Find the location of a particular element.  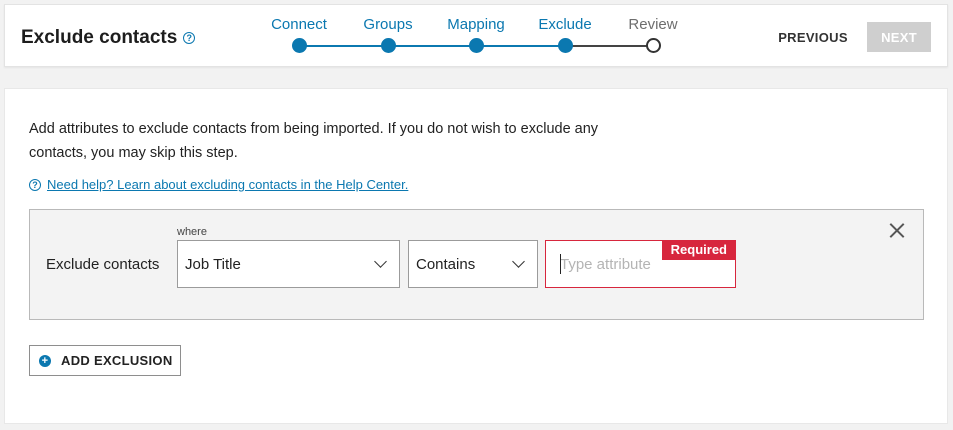

add-exclusion-button: + ADD EXCLUSION is located at coordinates (105, 360).